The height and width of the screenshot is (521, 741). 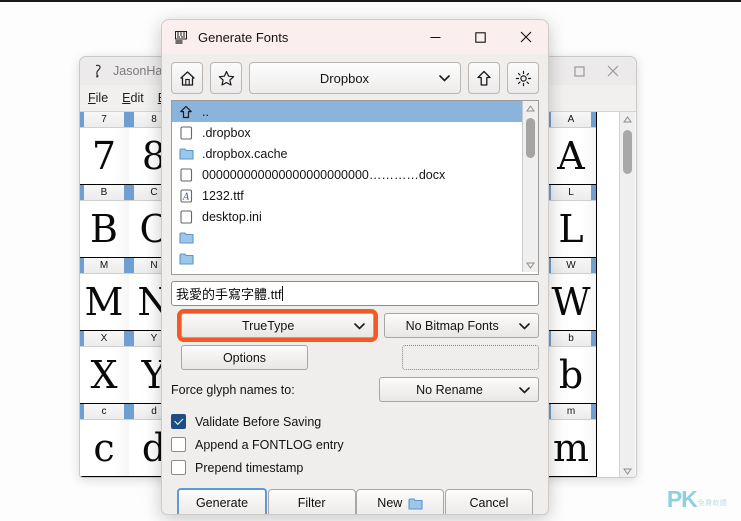 I want to click on gear-icon, so click(x=523, y=78).